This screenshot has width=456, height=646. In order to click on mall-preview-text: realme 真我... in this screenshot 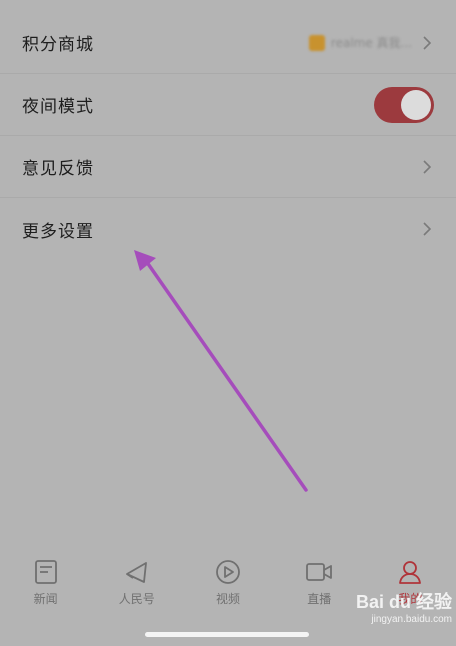, I will do `click(371, 43)`.